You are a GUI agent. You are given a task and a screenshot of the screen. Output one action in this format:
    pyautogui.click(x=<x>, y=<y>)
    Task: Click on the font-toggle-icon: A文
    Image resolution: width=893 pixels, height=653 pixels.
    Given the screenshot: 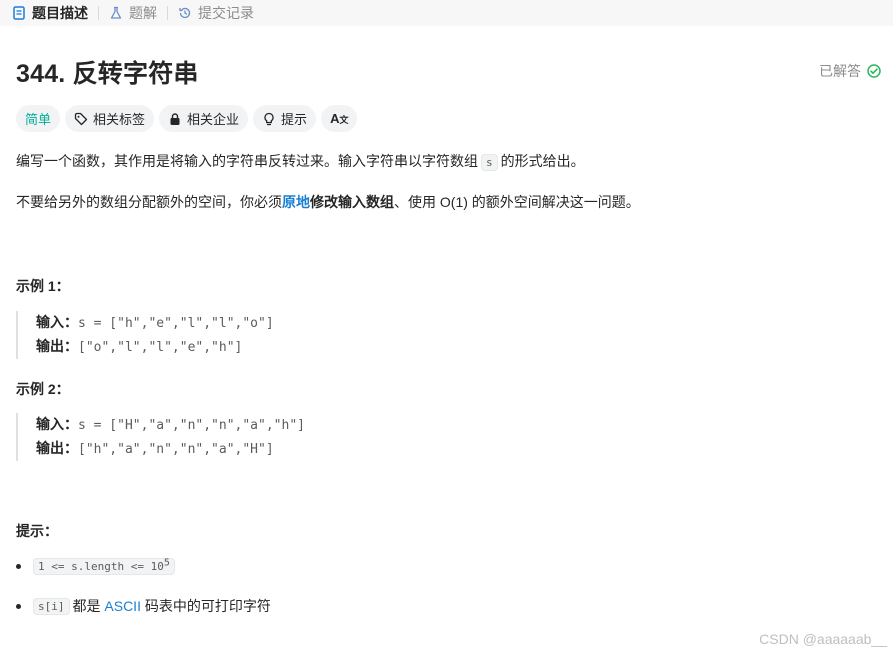 What is the action you would take?
    pyautogui.click(x=339, y=118)
    